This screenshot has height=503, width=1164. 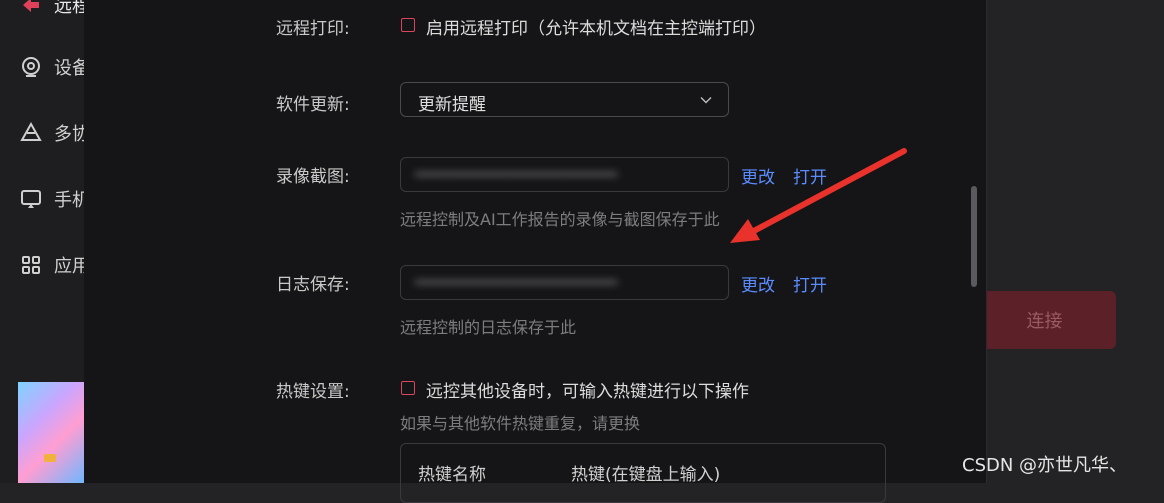 I want to click on watermark: CSDN @亦世凡华、, so click(x=1045, y=465).